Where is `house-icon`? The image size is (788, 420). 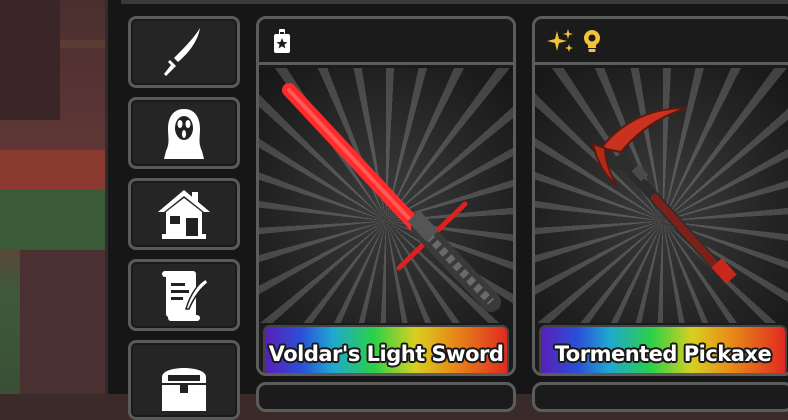 house-icon is located at coordinates (184, 214).